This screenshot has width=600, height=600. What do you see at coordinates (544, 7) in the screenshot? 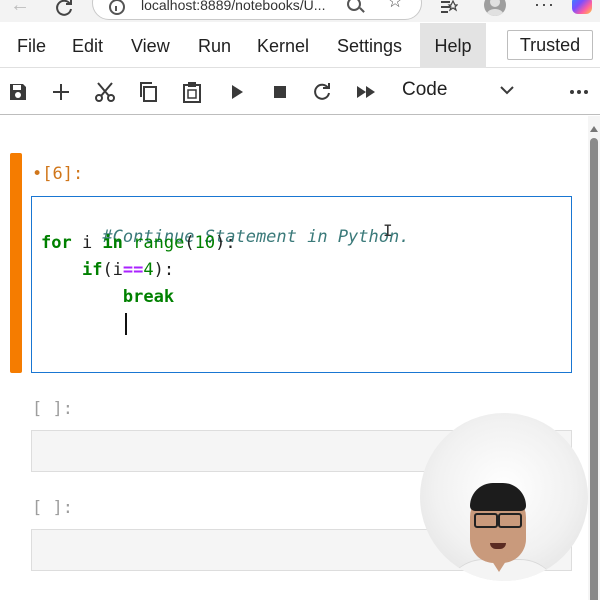
I see `browser-menu-icon: ···` at bounding box center [544, 7].